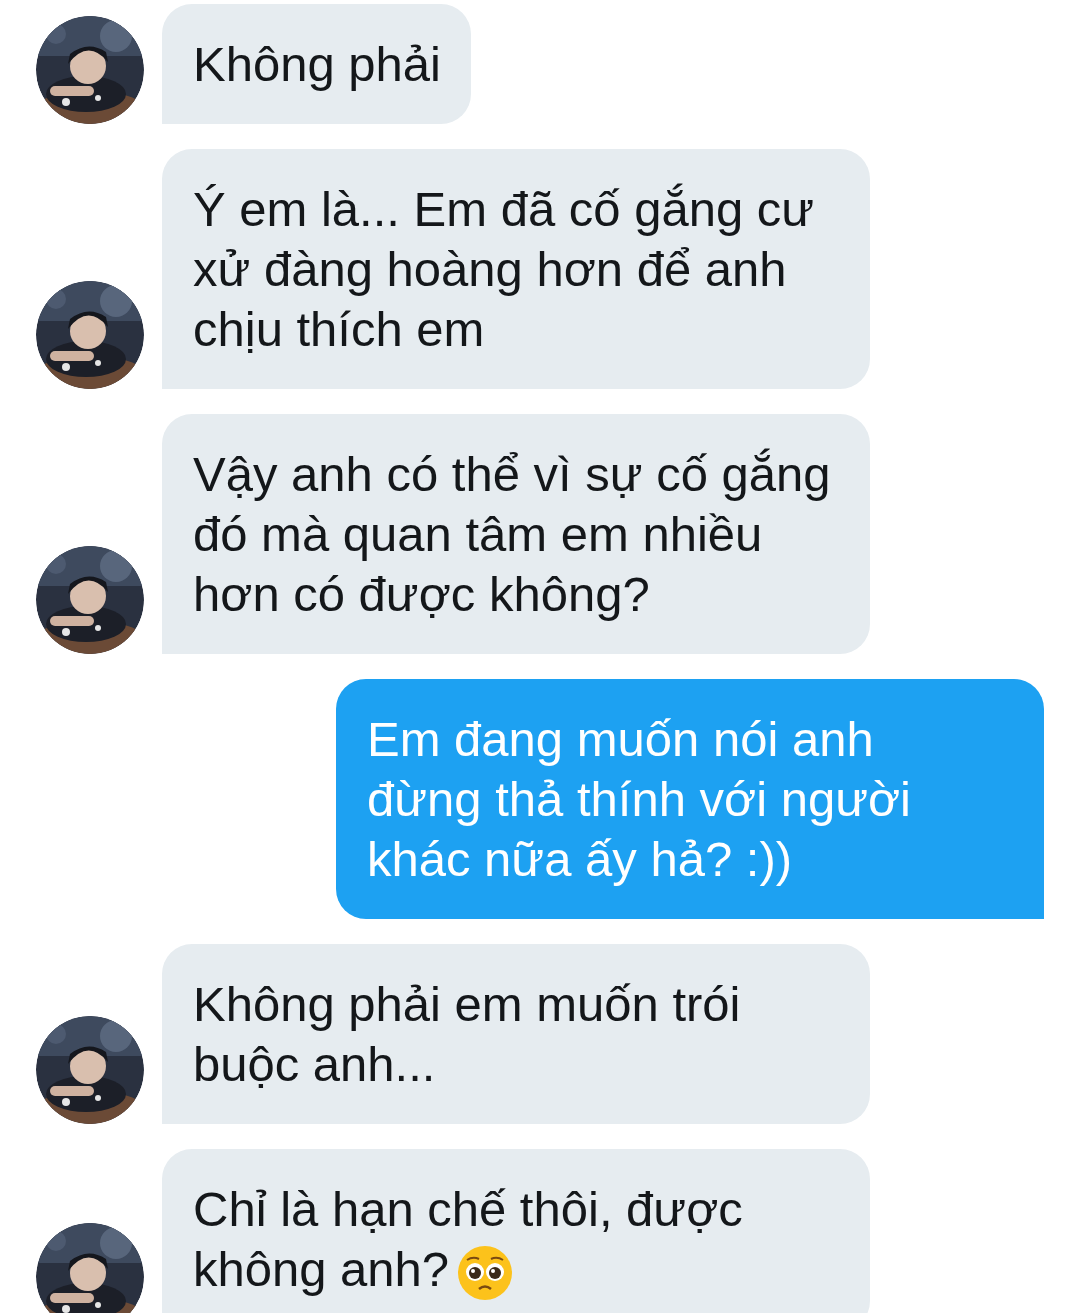 The width and height of the screenshot is (1080, 1313). What do you see at coordinates (516, 269) in the screenshot?
I see `received-message-bubble: Ý em là... Em đã cố gắng cư xử đàng hoàng hơn để anh chịu thích em` at bounding box center [516, 269].